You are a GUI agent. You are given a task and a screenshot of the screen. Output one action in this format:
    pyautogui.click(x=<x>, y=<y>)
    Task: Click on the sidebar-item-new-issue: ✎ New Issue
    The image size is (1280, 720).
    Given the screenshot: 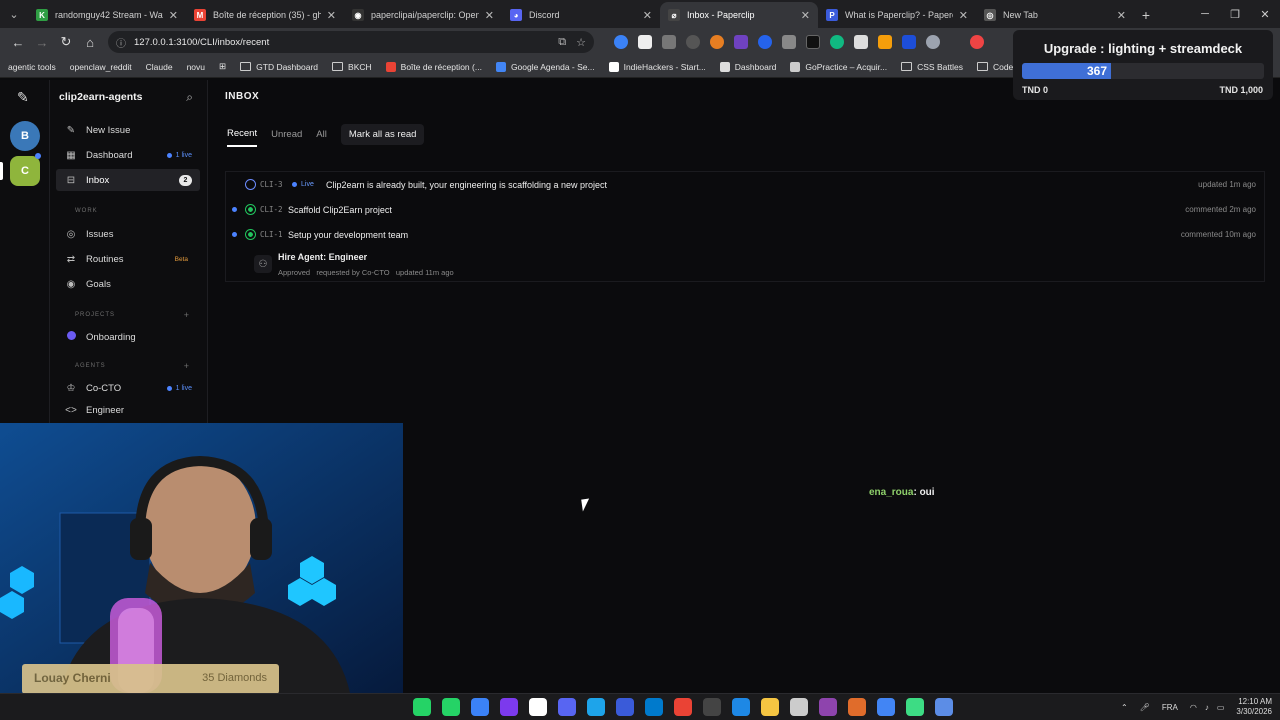 What is the action you would take?
    pyautogui.click(x=128, y=130)
    